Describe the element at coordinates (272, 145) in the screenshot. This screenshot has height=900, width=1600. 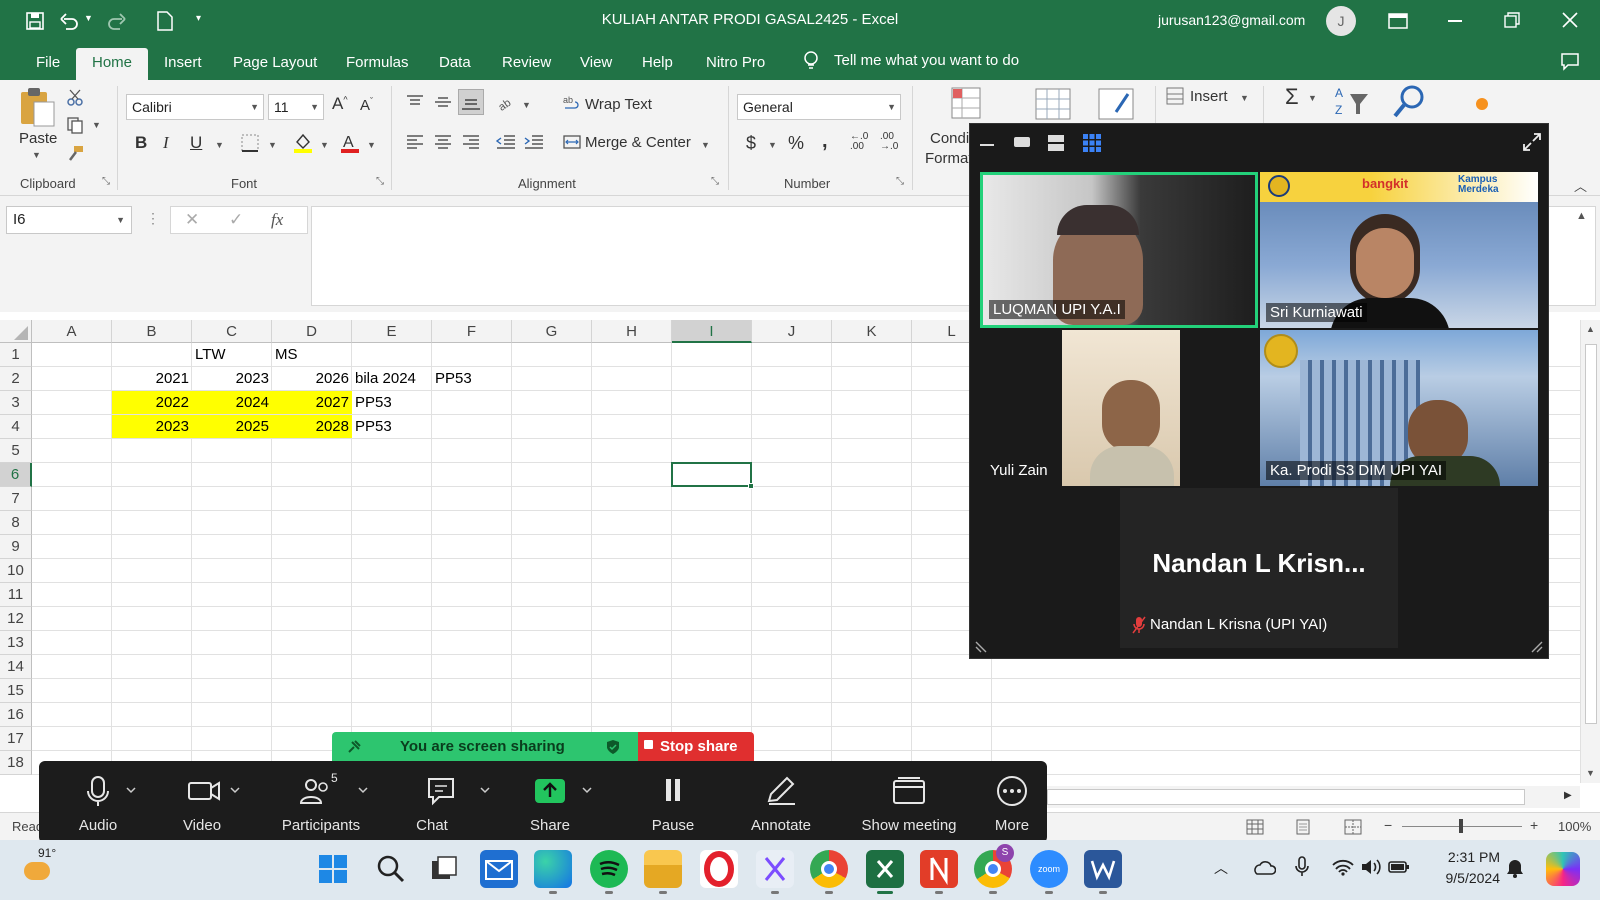
I see `borders-dropdown-icon: ▼` at that location.